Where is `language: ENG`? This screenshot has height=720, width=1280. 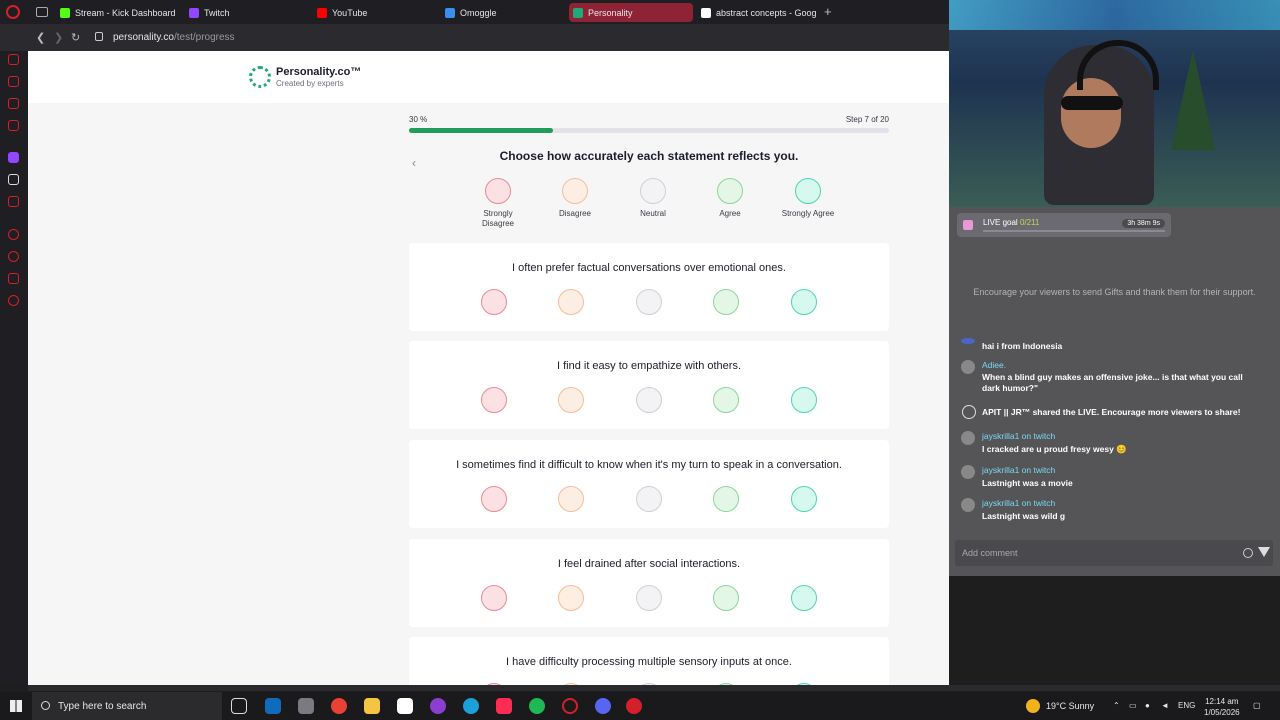 language: ENG is located at coordinates (1186, 705).